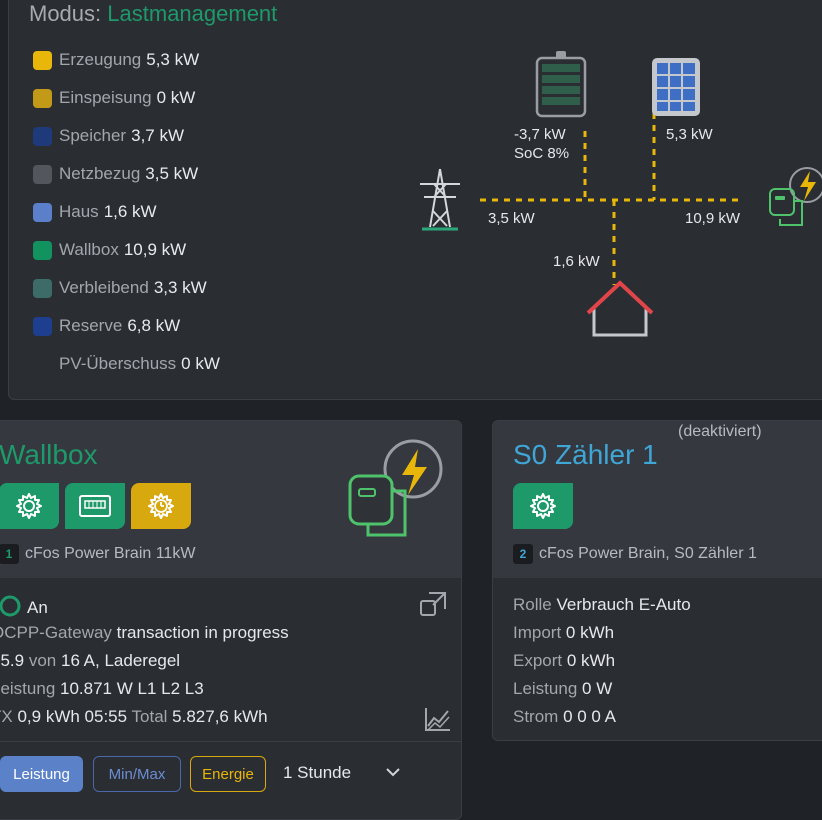 Image resolution: width=822 pixels, height=820 pixels. What do you see at coordinates (563, 633) in the screenshot?
I see `s0-row: Import 0 kWh` at bounding box center [563, 633].